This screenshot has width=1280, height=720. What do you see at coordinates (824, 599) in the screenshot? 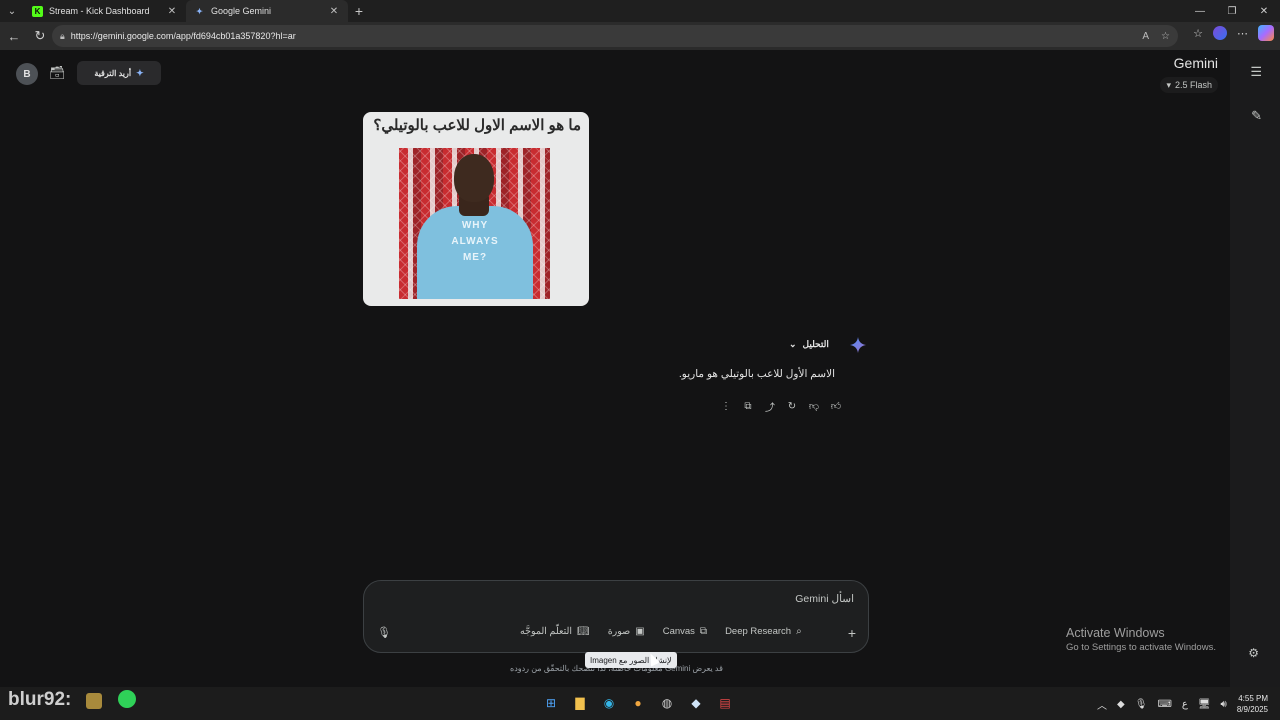
I see `prompt-input: اسأل Gemini` at bounding box center [824, 599].